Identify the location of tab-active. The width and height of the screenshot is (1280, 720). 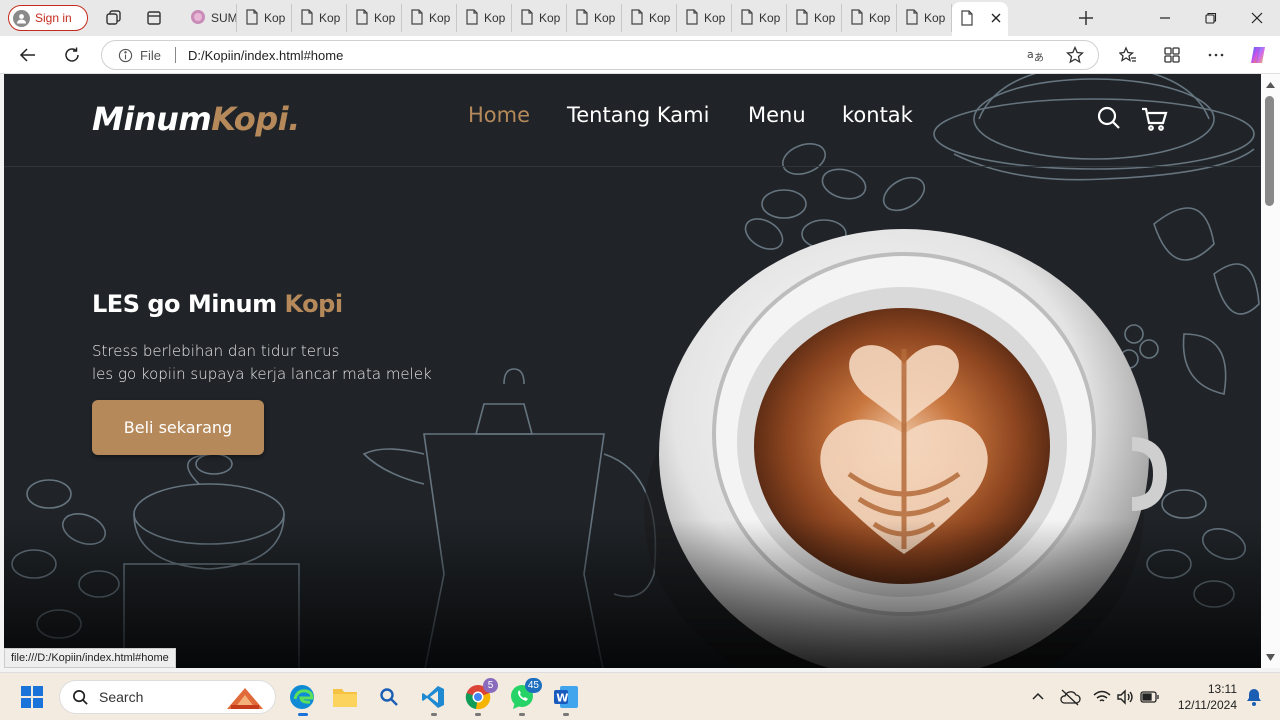
(980, 19).